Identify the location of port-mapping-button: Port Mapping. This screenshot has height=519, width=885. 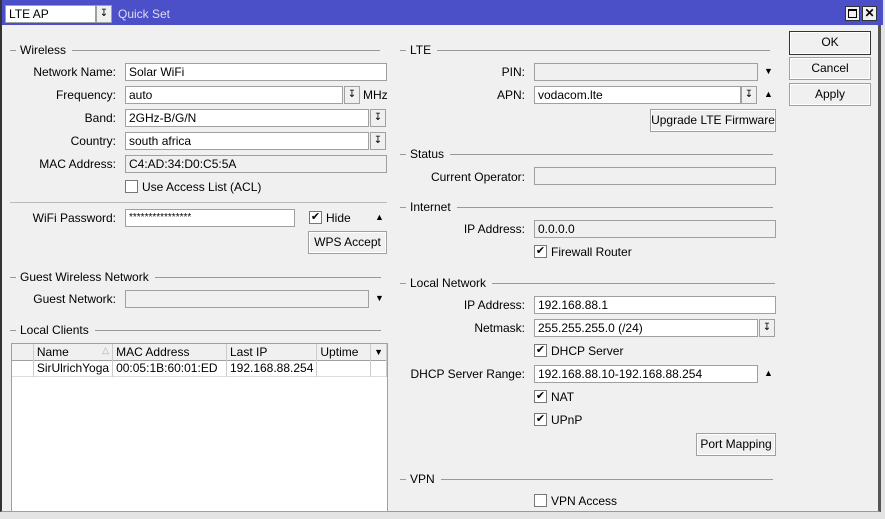
(736, 444).